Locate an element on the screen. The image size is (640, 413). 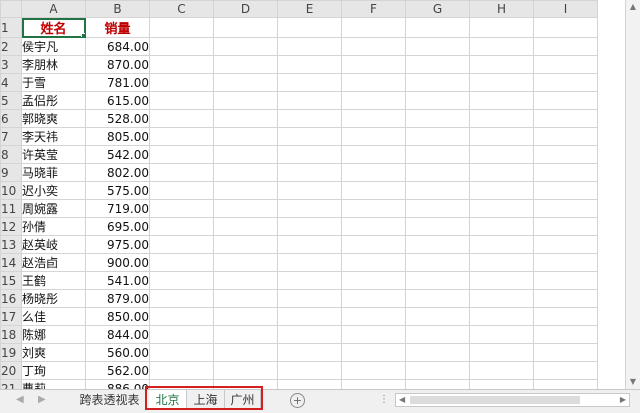
cell-name: 于雪 is located at coordinates (53, 82).